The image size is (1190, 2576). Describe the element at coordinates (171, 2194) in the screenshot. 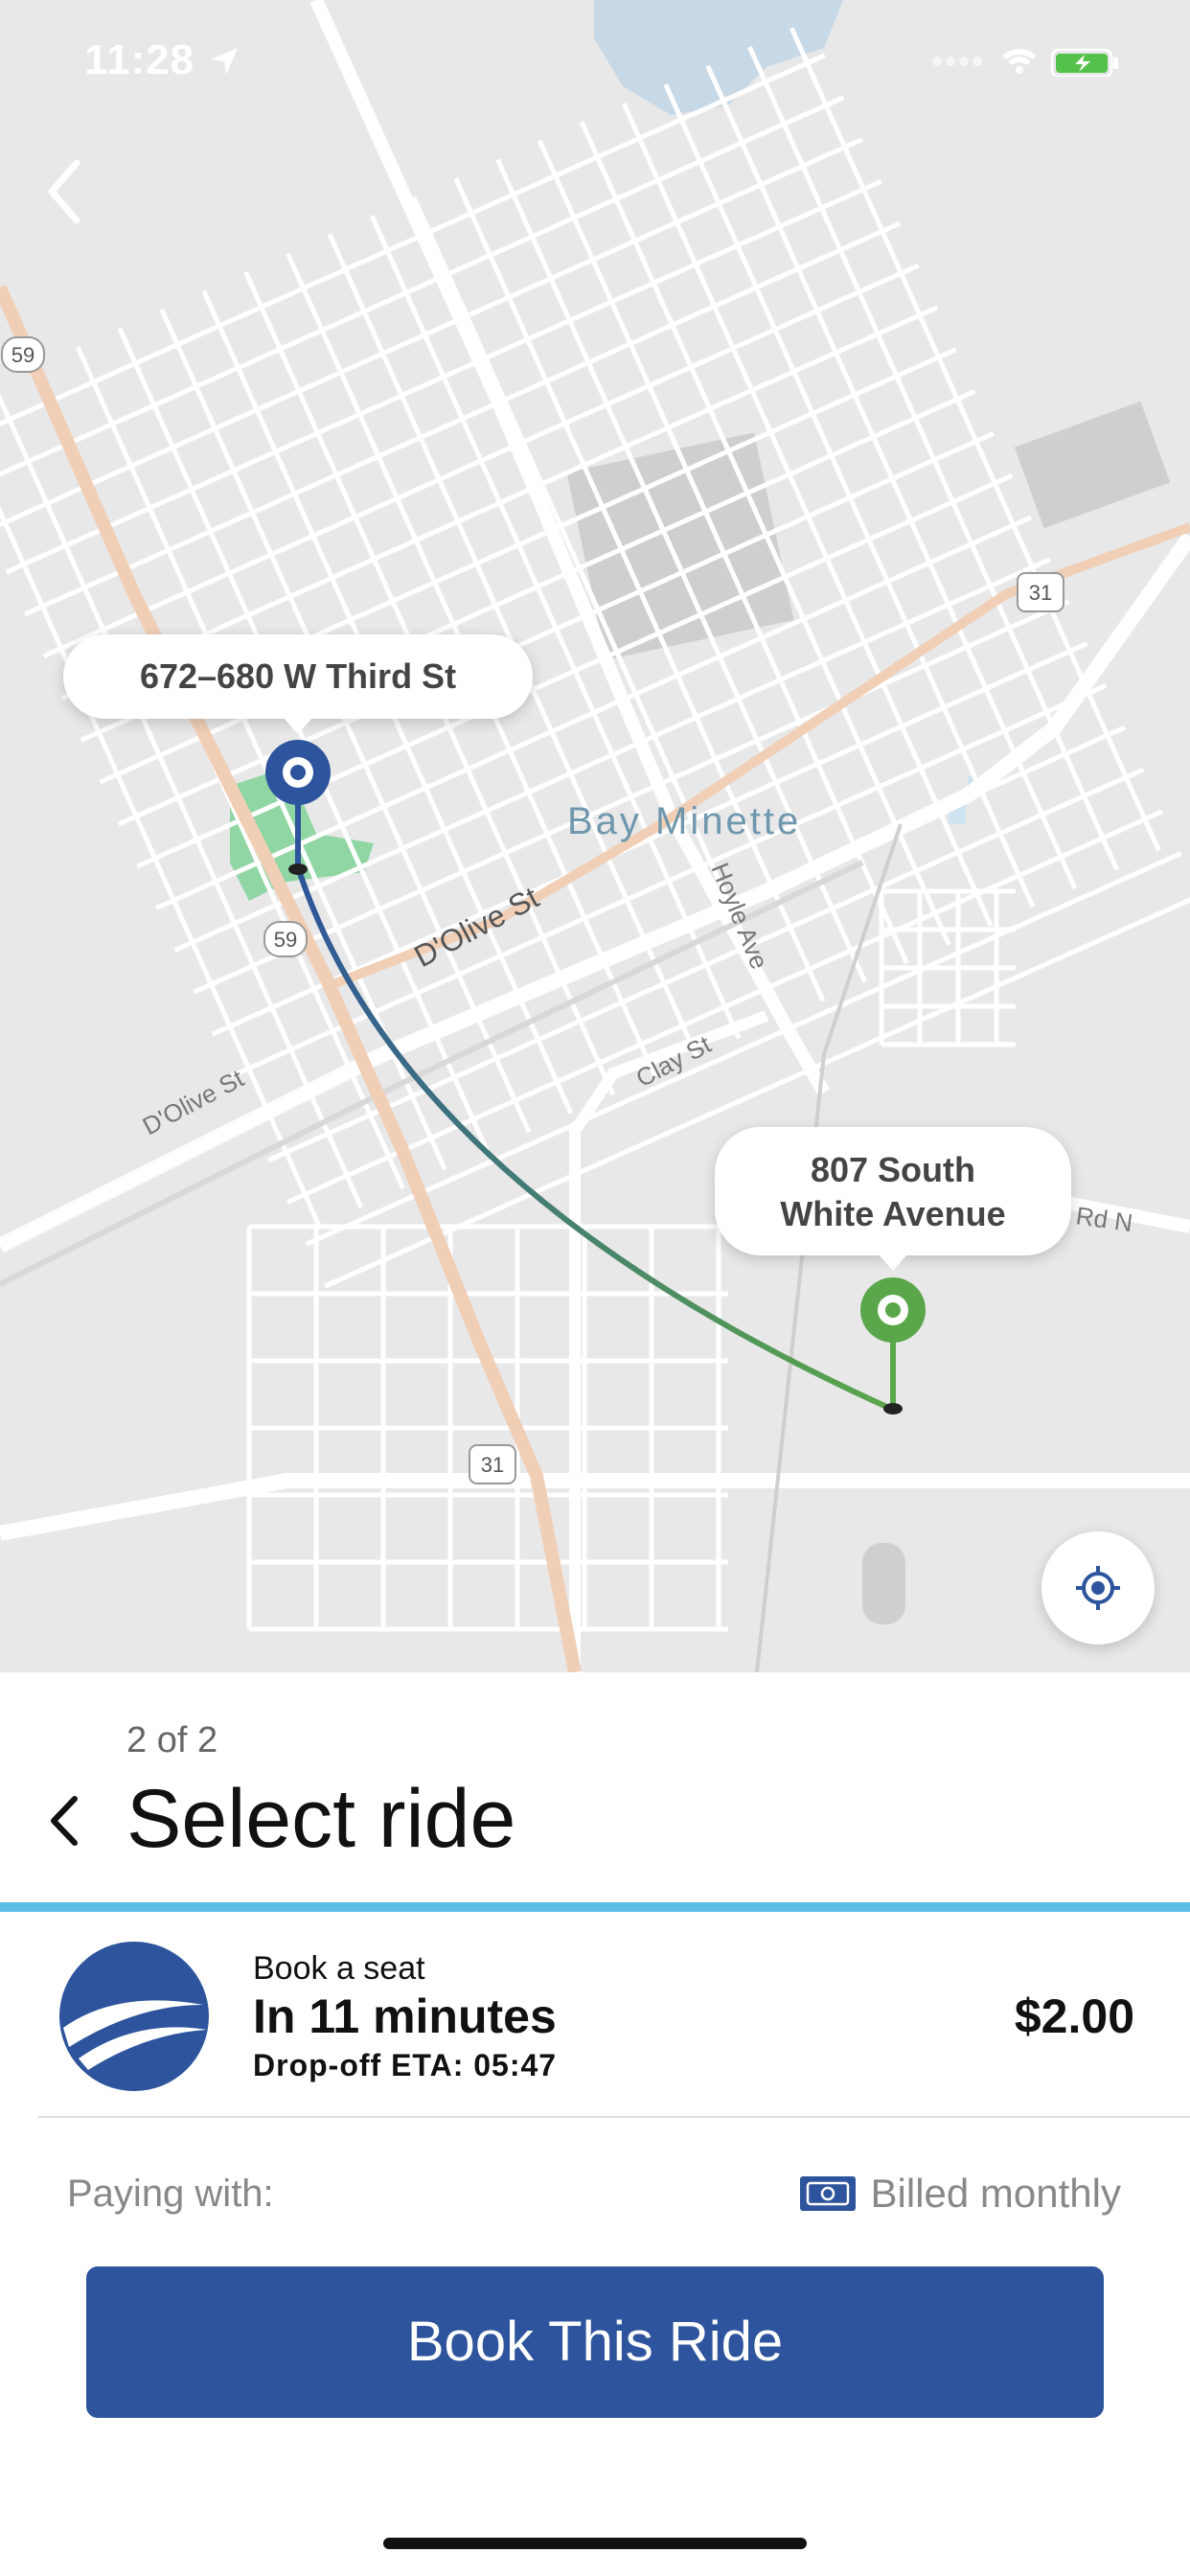

I see `paying-label: Paying with:` at that location.